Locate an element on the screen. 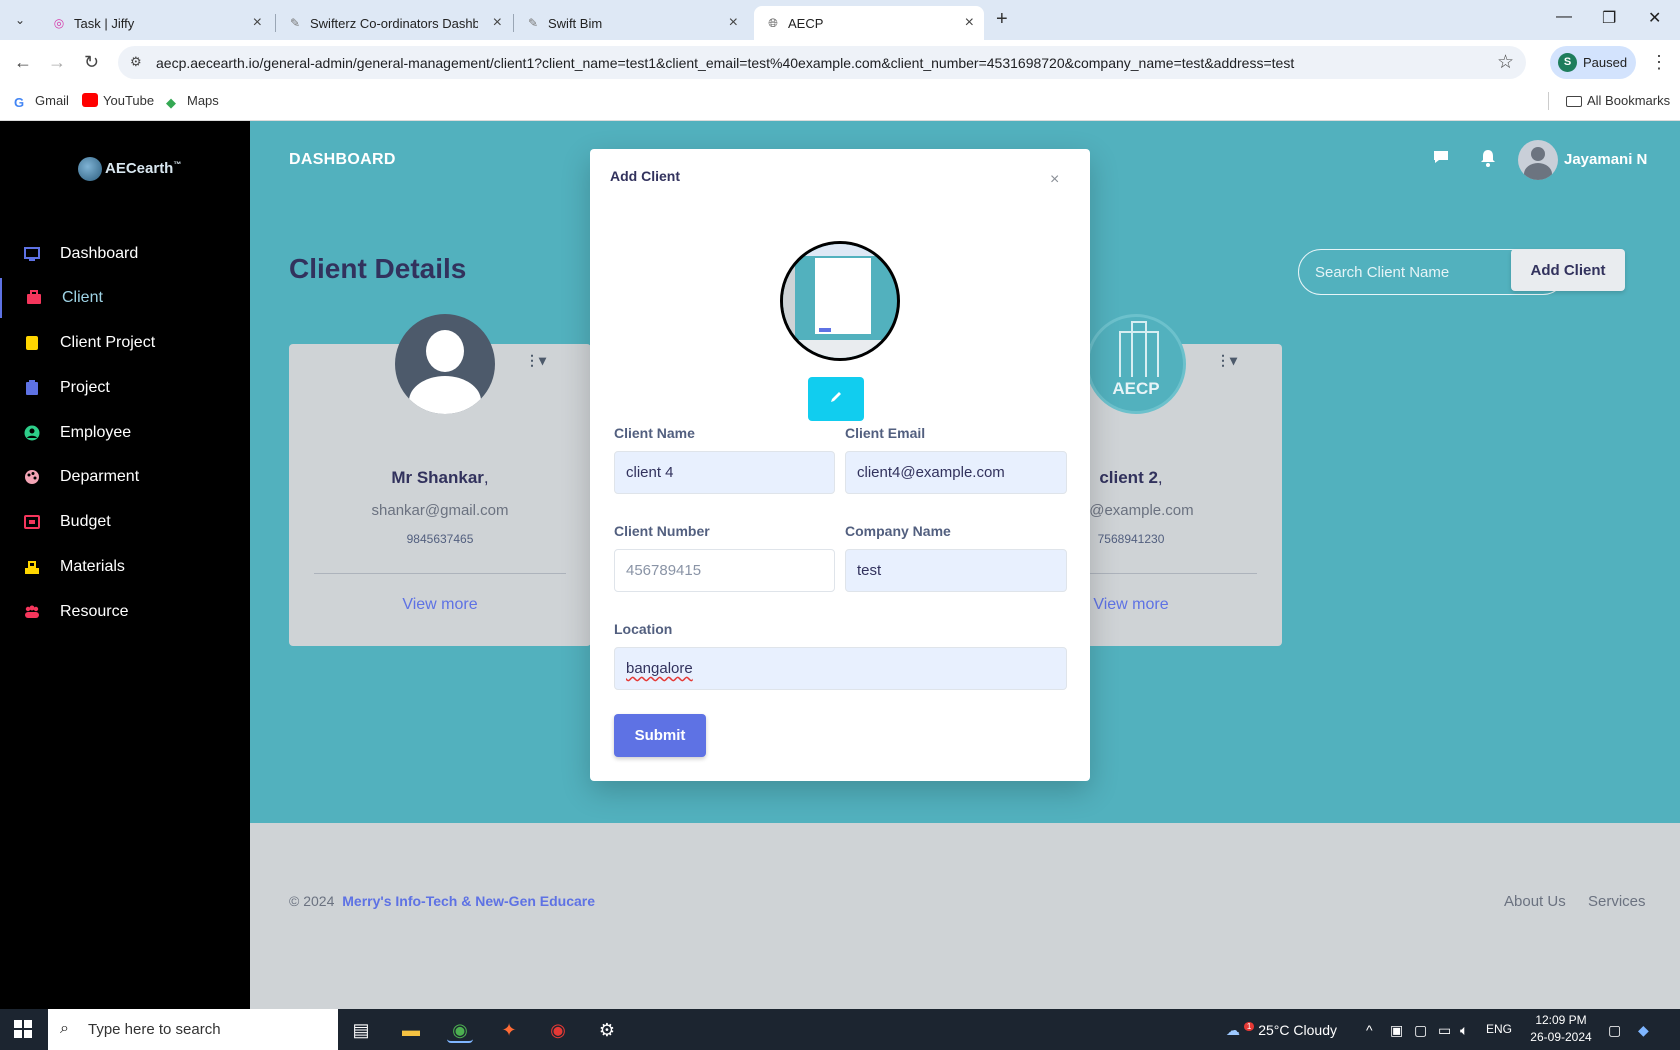 This screenshot has width=1680, height=1050. company-name-input is located at coordinates (956, 570).